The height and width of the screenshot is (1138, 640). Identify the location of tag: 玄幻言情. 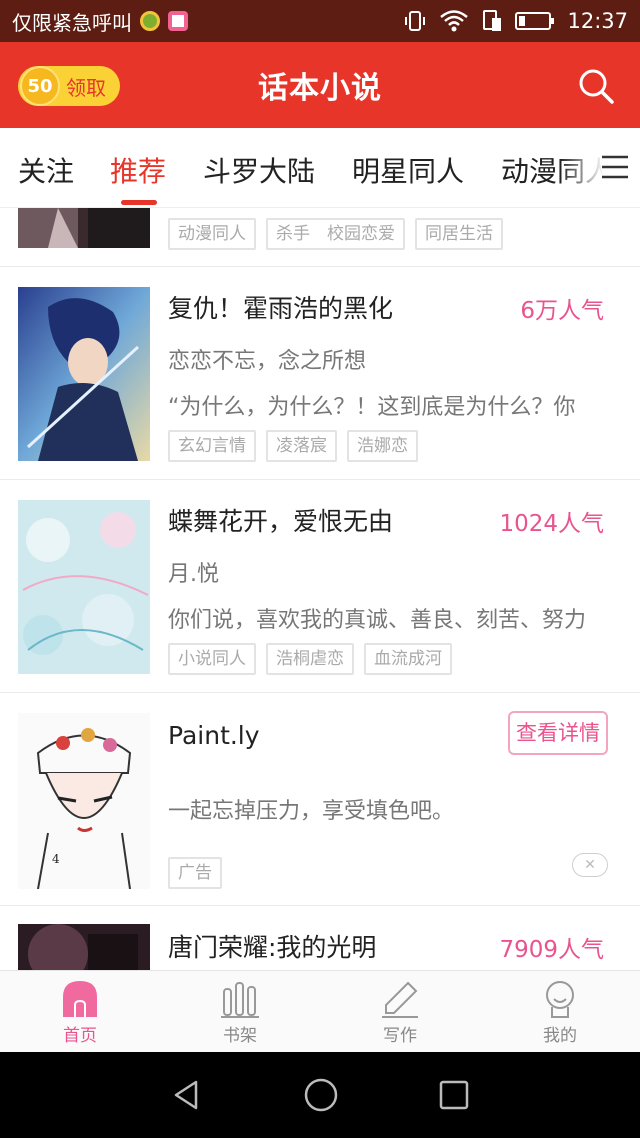
(212, 446).